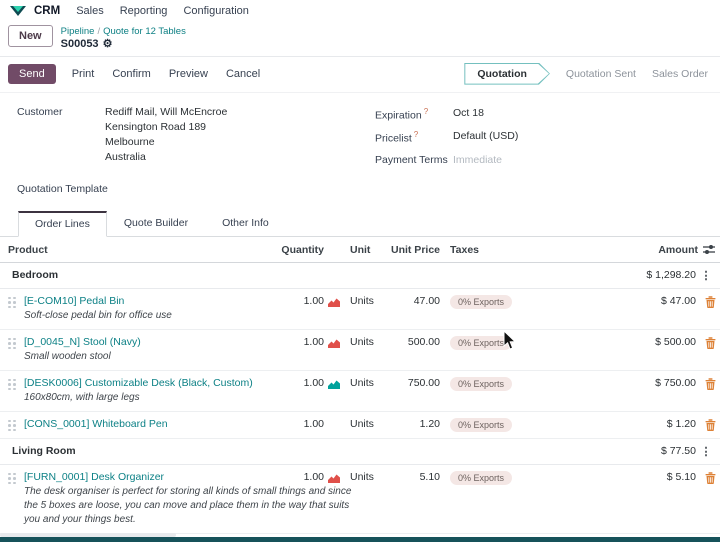  What do you see at coordinates (411, 159) in the screenshot?
I see `payment-terms-label: Payment Terms` at bounding box center [411, 159].